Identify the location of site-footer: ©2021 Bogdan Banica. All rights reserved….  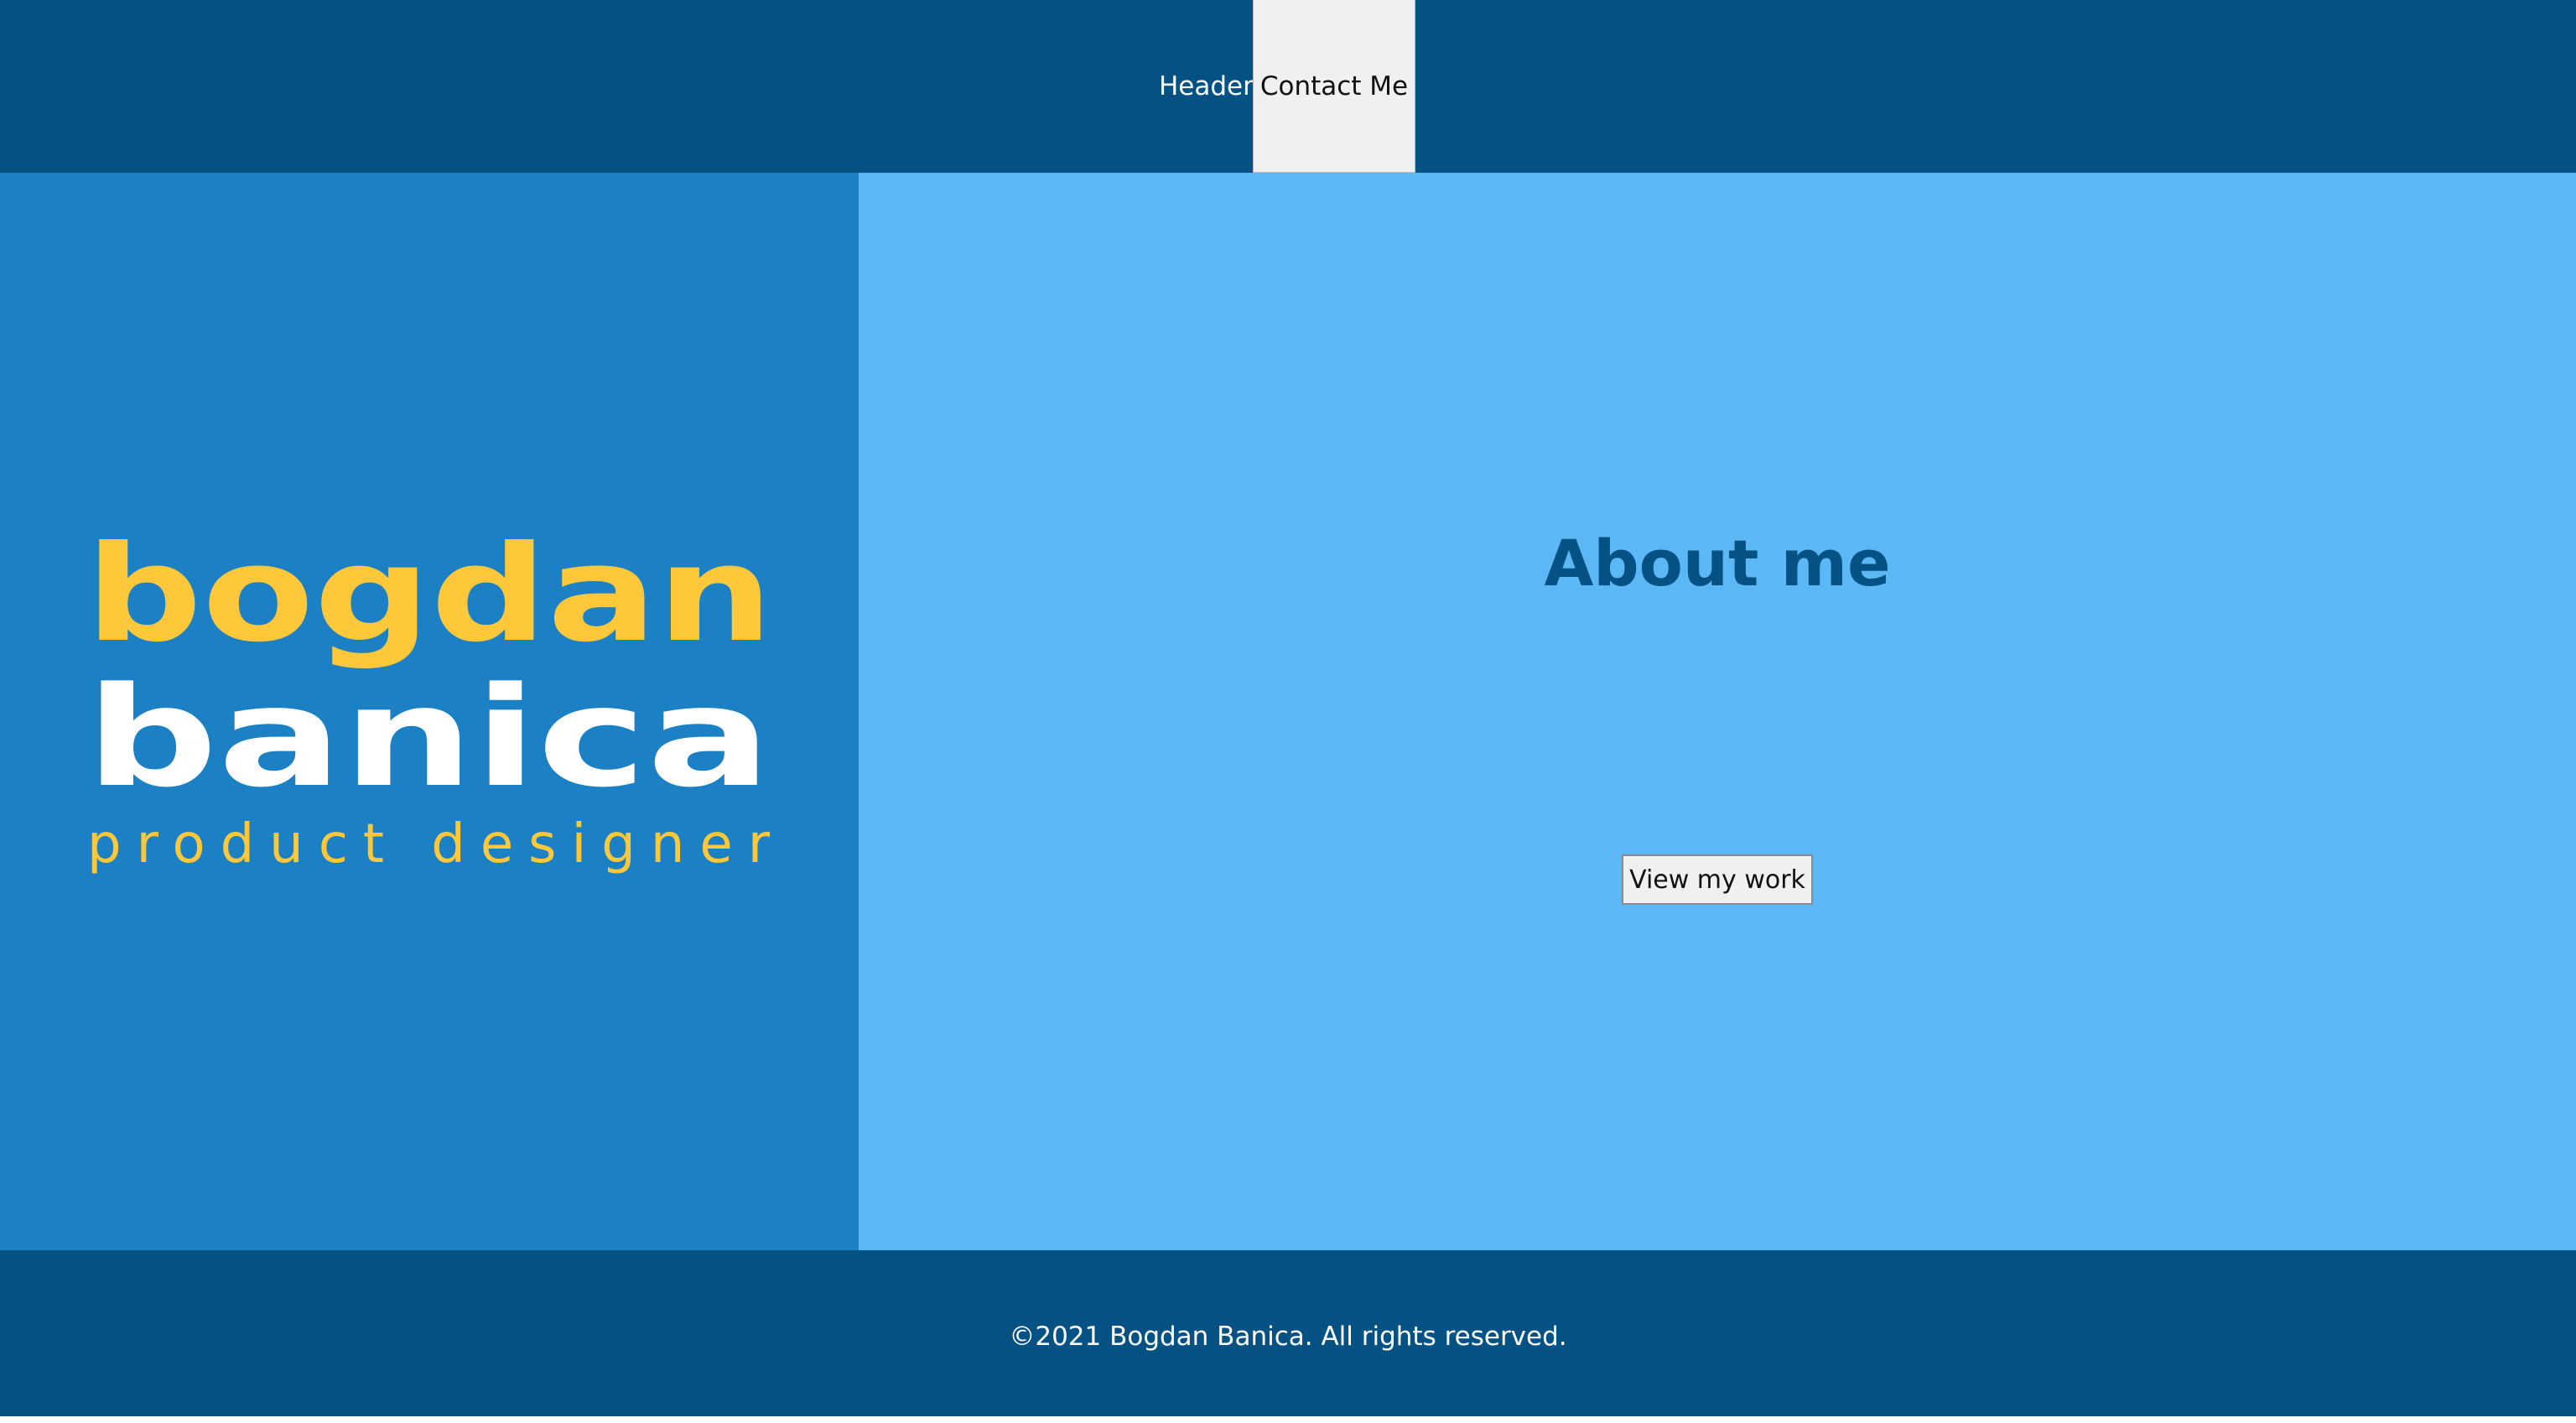
(1288, 1333).